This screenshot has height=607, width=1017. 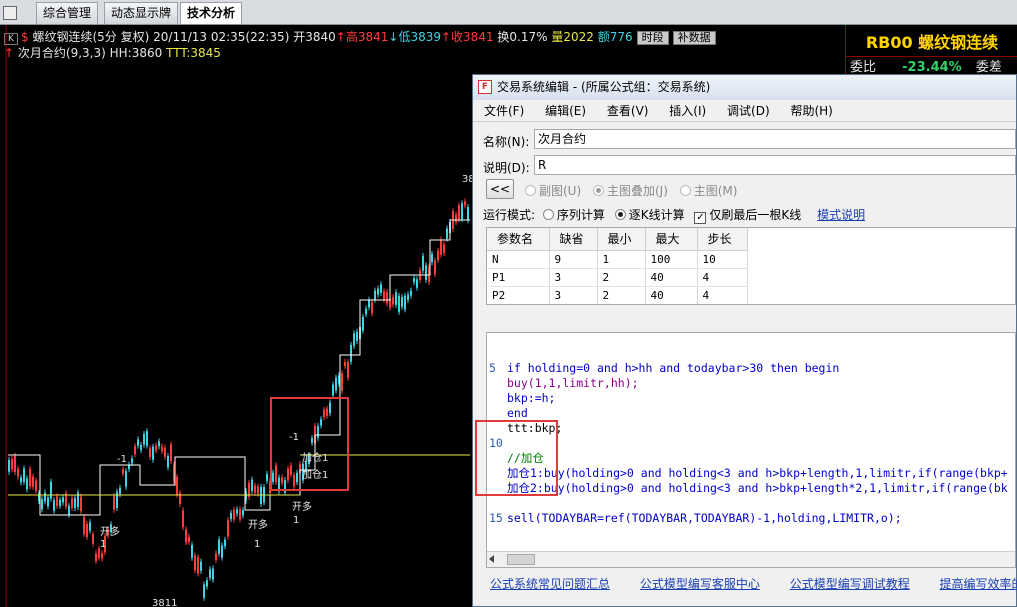 I want to click on param-default: 9, so click(x=573, y=259).